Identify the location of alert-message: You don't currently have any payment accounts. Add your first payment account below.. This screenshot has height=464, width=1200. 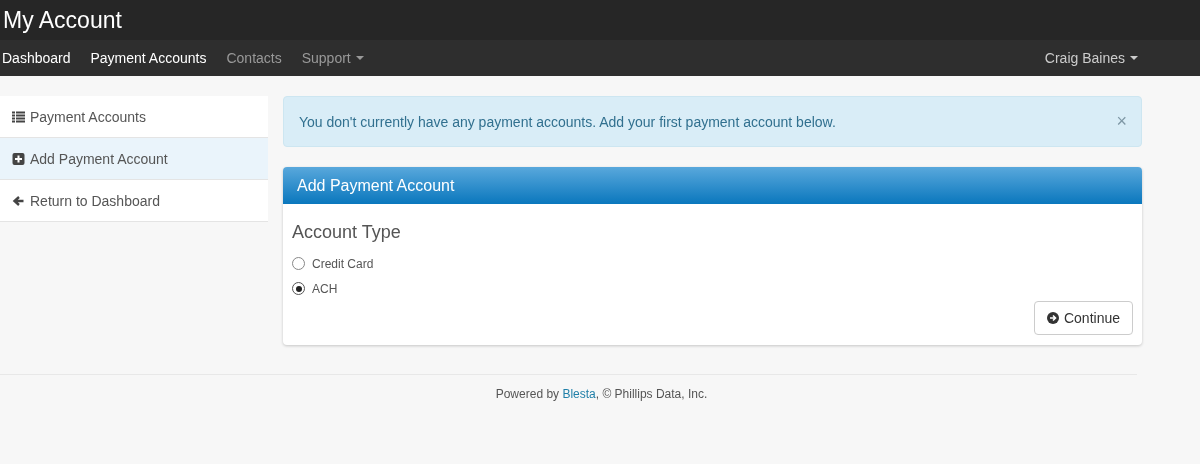
(567, 121).